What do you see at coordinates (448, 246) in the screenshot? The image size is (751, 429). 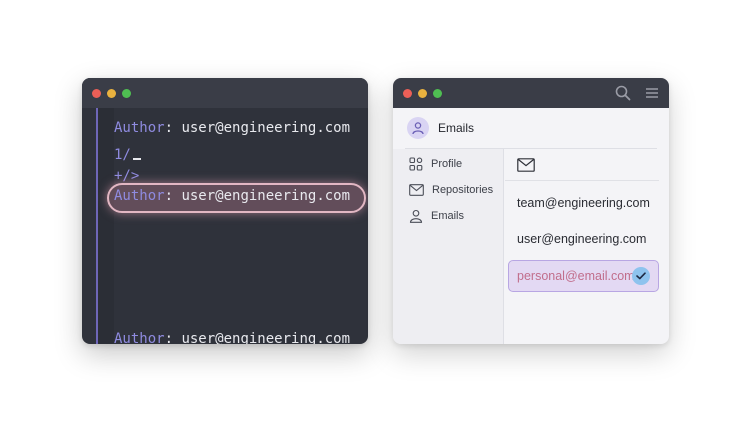 I see `settings-sidebar: Profile Repositories Emails` at bounding box center [448, 246].